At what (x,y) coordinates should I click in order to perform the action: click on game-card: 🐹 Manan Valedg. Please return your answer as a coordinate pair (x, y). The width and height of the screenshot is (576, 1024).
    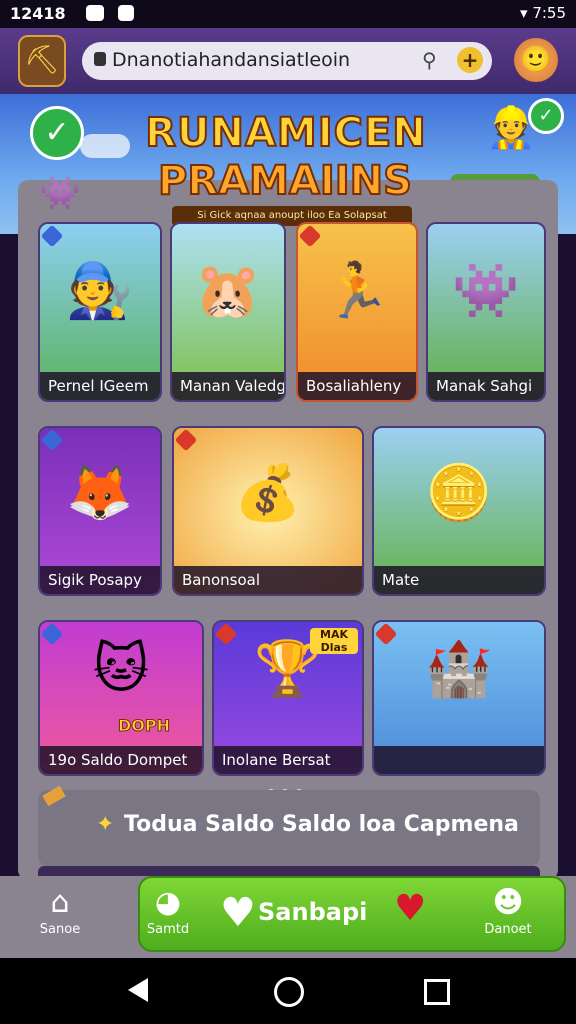
    Looking at the image, I should click on (228, 312).